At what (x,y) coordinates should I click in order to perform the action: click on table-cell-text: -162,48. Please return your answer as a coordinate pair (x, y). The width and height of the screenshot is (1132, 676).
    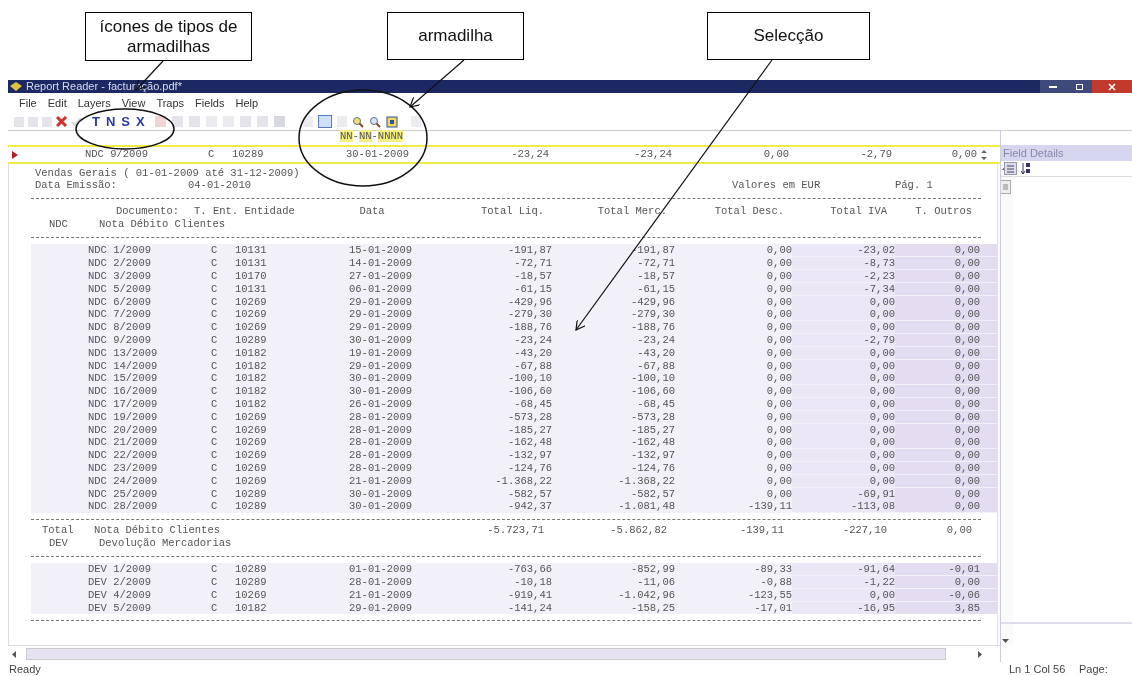
    Looking at the image, I should click on (652, 442).